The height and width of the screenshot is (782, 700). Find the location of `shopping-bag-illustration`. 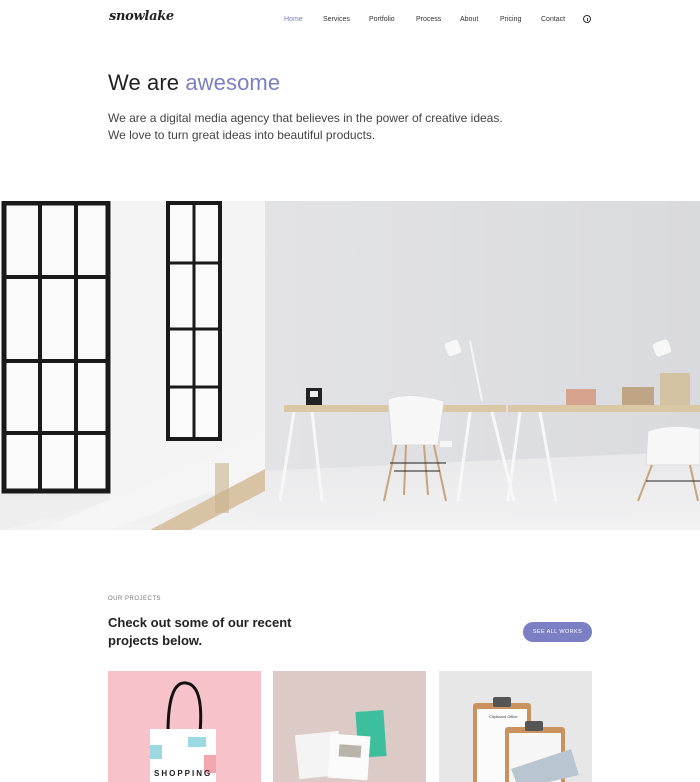

shopping-bag-illustration is located at coordinates (183, 731).